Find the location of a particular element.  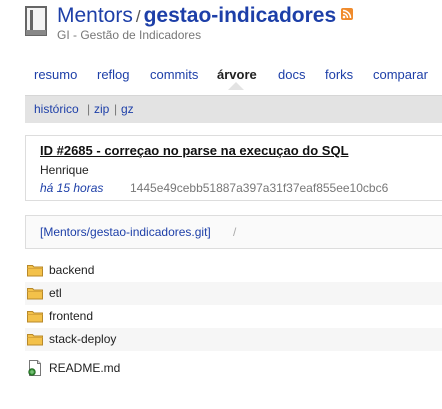

list-item: stack-deploy is located at coordinates (233, 339).